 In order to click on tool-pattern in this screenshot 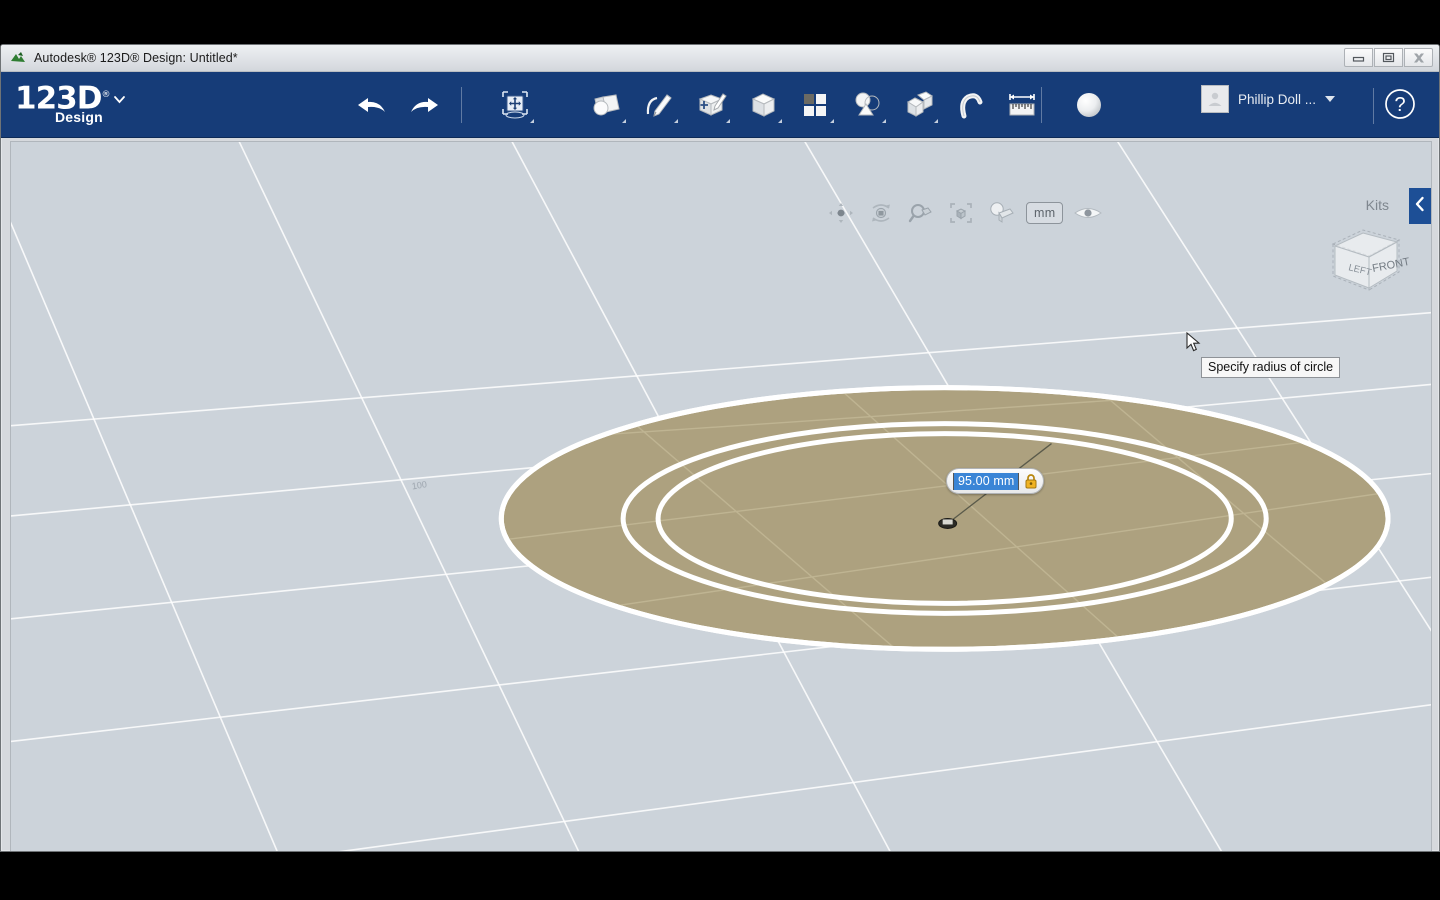, I will do `click(815, 105)`.